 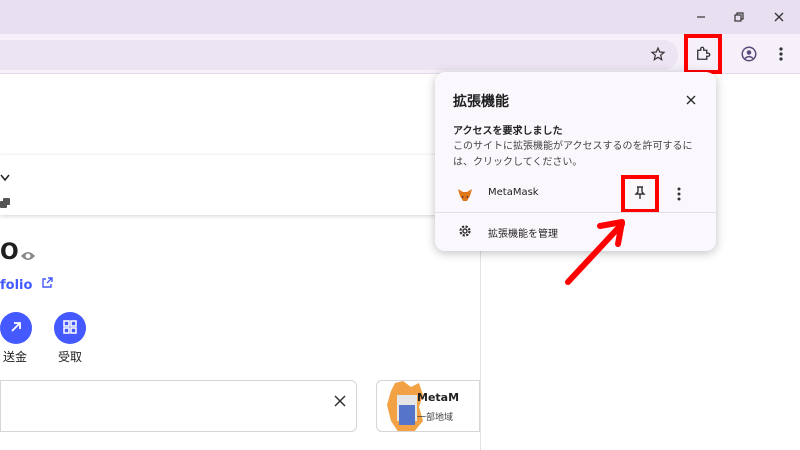 I want to click on browser-toolbar, so click(x=400, y=54).